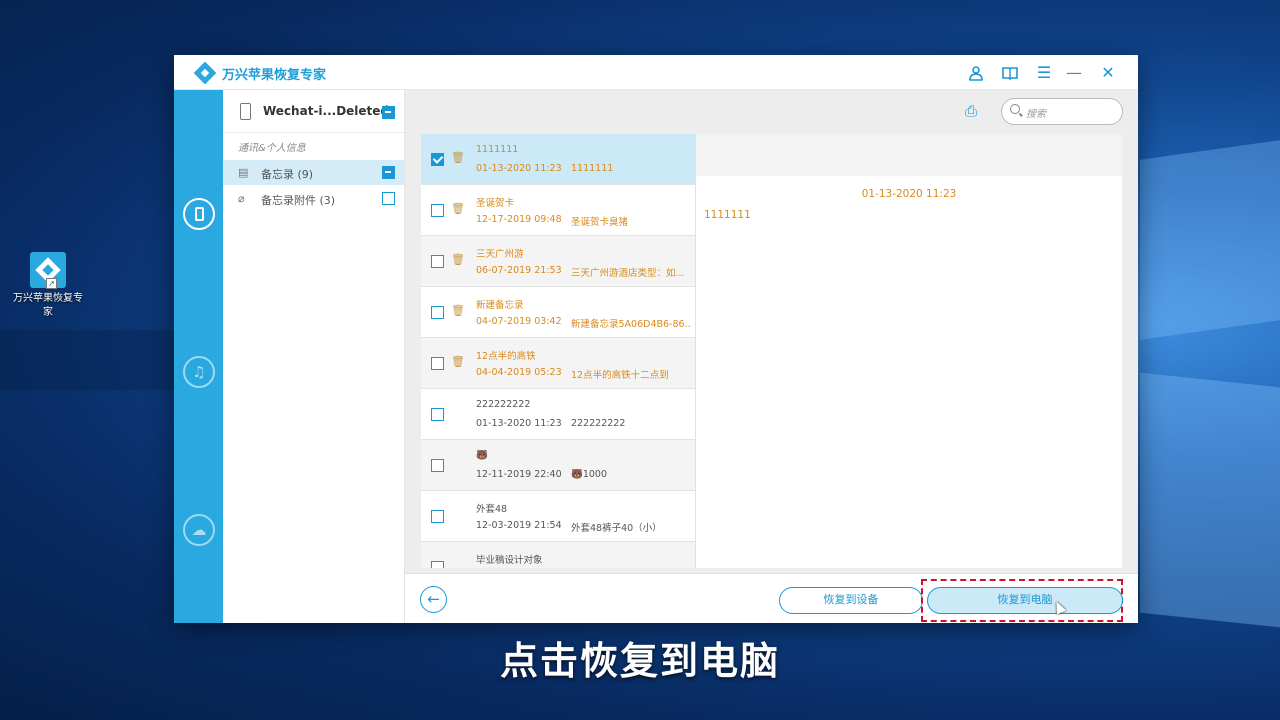  Describe the element at coordinates (1044, 73) in the screenshot. I see `menu-icon: ☰` at that location.